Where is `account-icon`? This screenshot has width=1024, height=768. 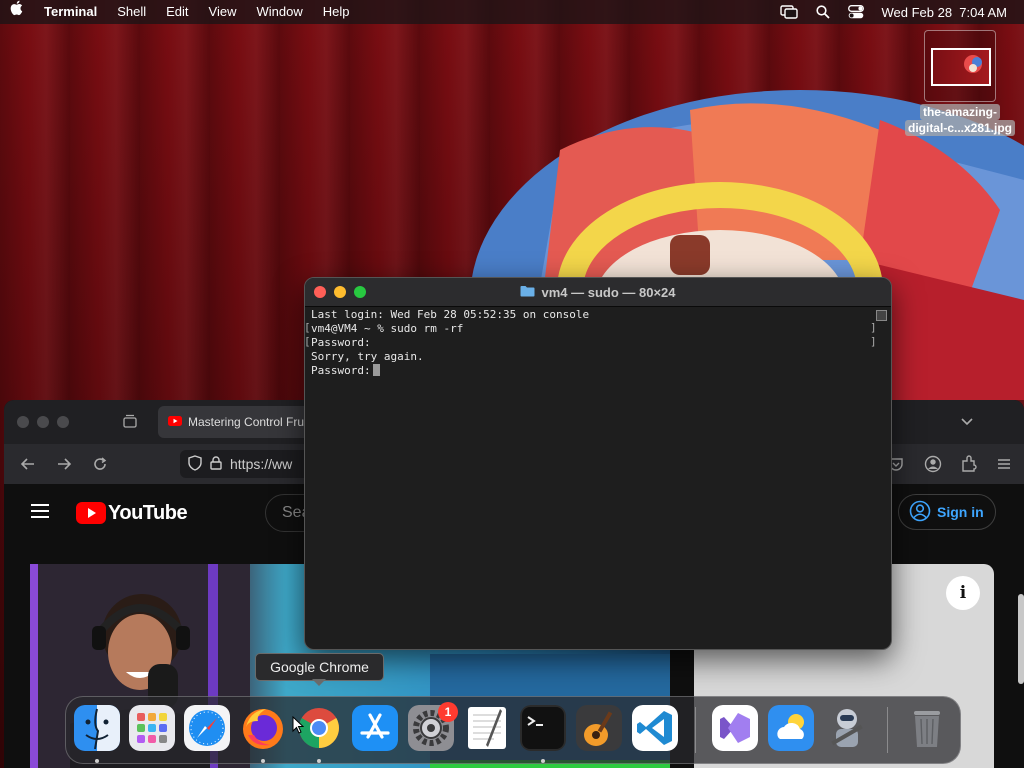
account-icon is located at coordinates (933, 466).